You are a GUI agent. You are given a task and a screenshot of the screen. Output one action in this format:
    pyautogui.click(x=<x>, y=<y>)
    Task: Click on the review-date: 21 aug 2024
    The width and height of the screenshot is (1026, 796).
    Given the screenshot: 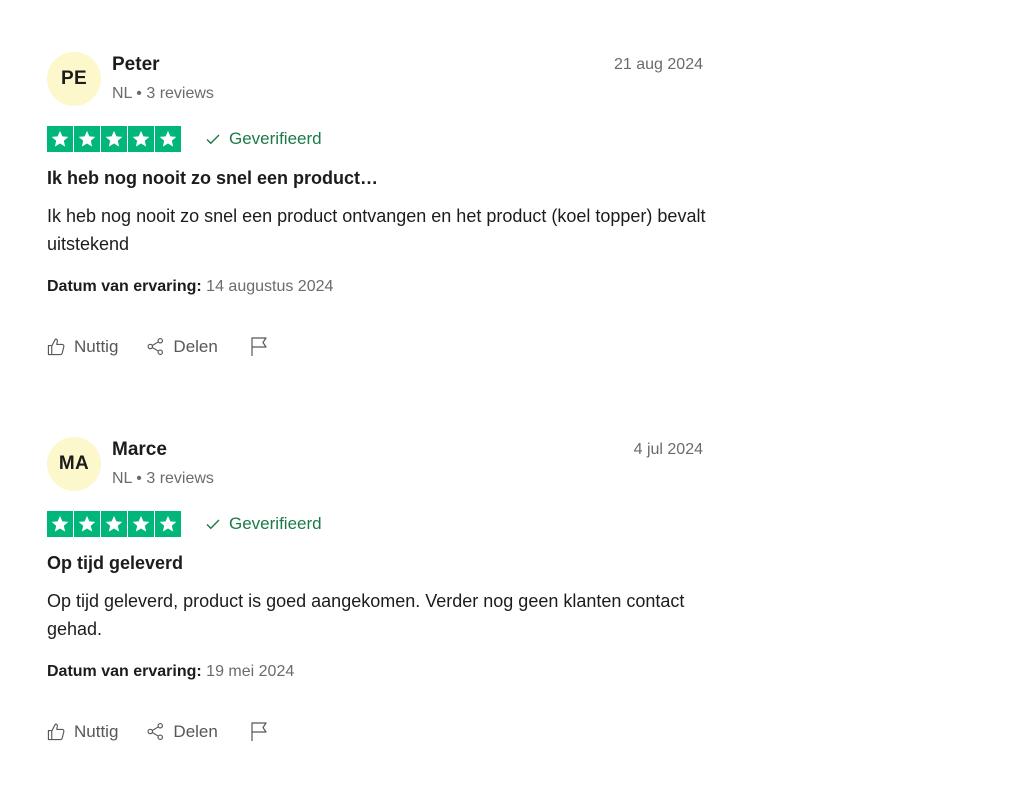 What is the action you would take?
    pyautogui.click(x=658, y=64)
    